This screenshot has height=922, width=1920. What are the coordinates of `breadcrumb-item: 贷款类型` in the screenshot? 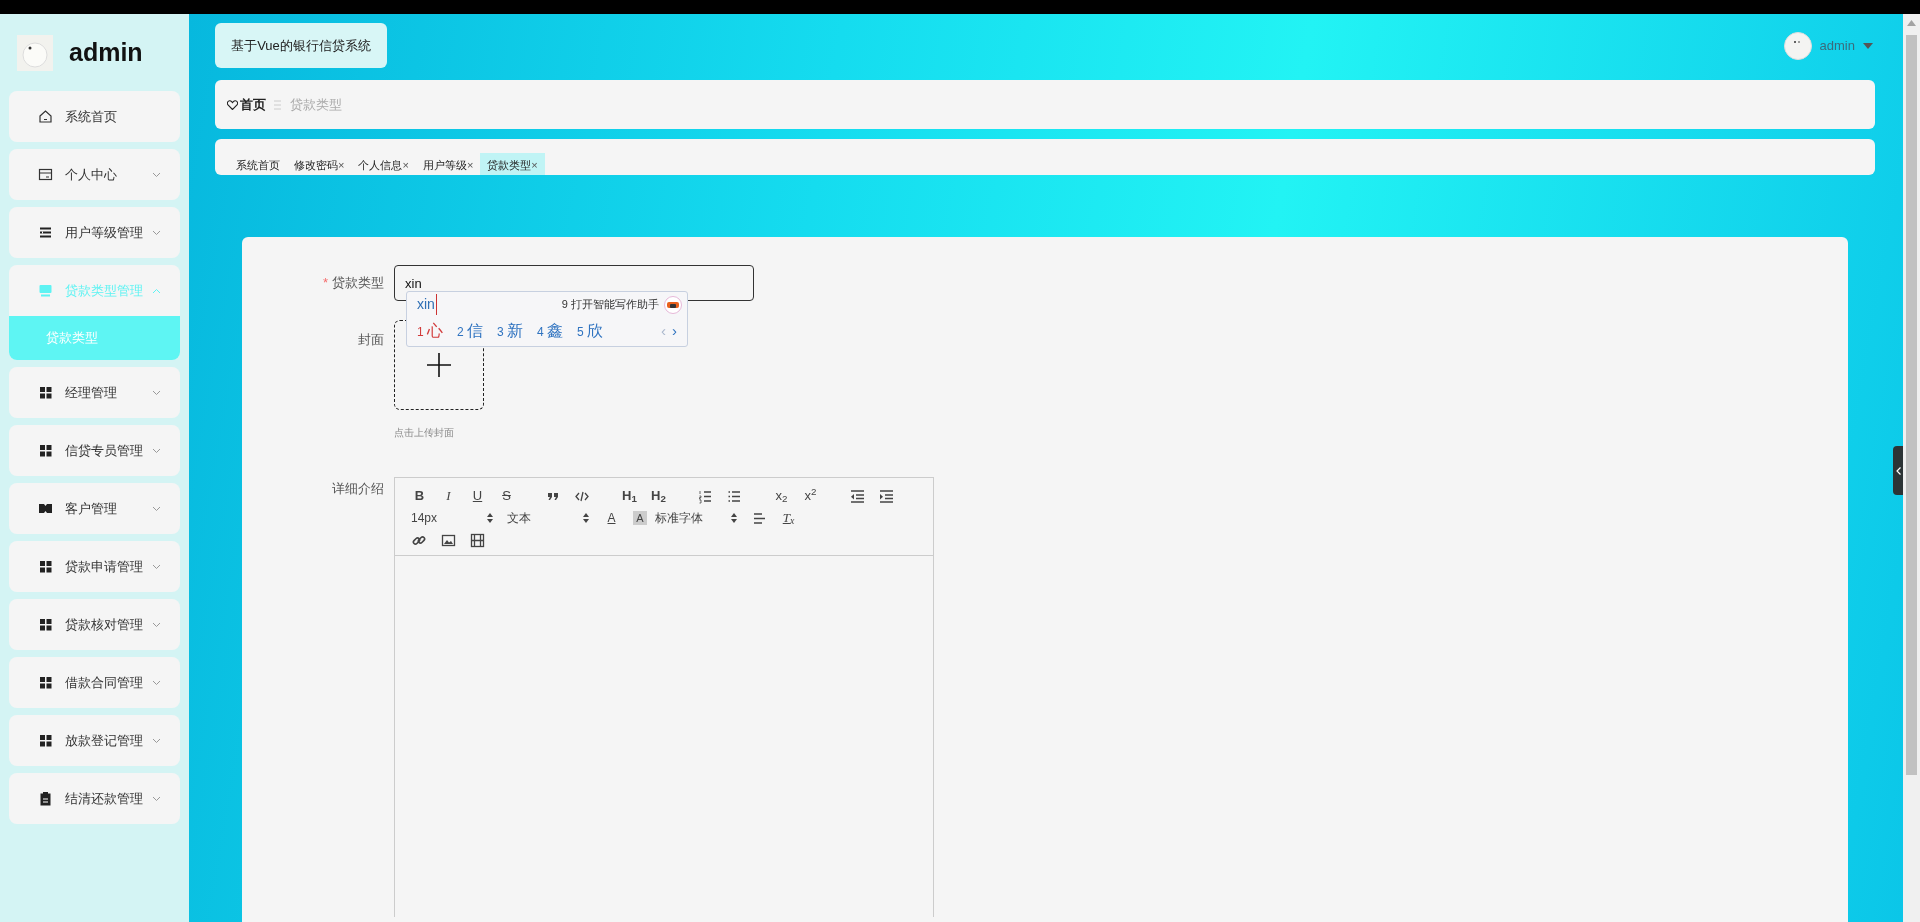 It's located at (316, 104).